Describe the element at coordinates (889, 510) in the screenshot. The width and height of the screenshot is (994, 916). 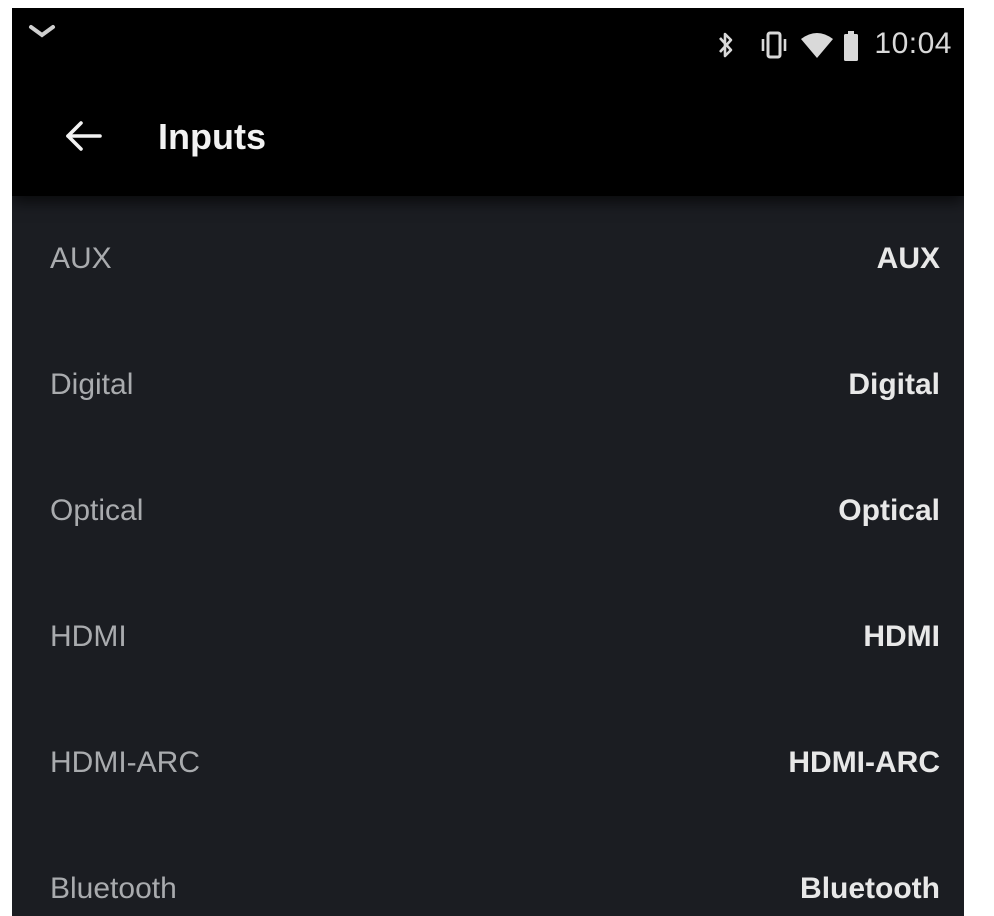
I see `input-name-value: Optical` at that location.